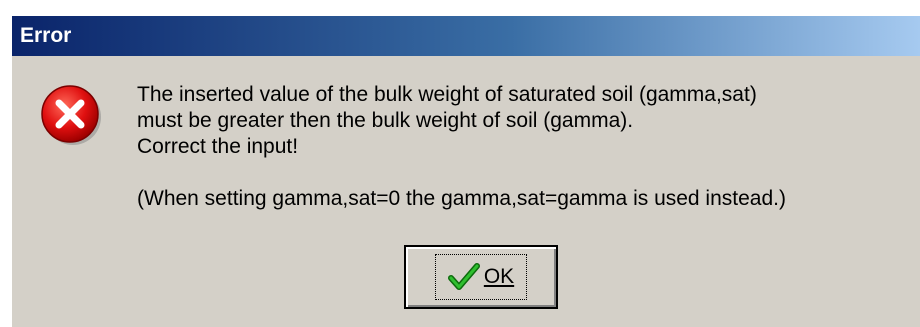 This screenshot has width=920, height=327. I want to click on title-bar: Error, so click(466, 36).